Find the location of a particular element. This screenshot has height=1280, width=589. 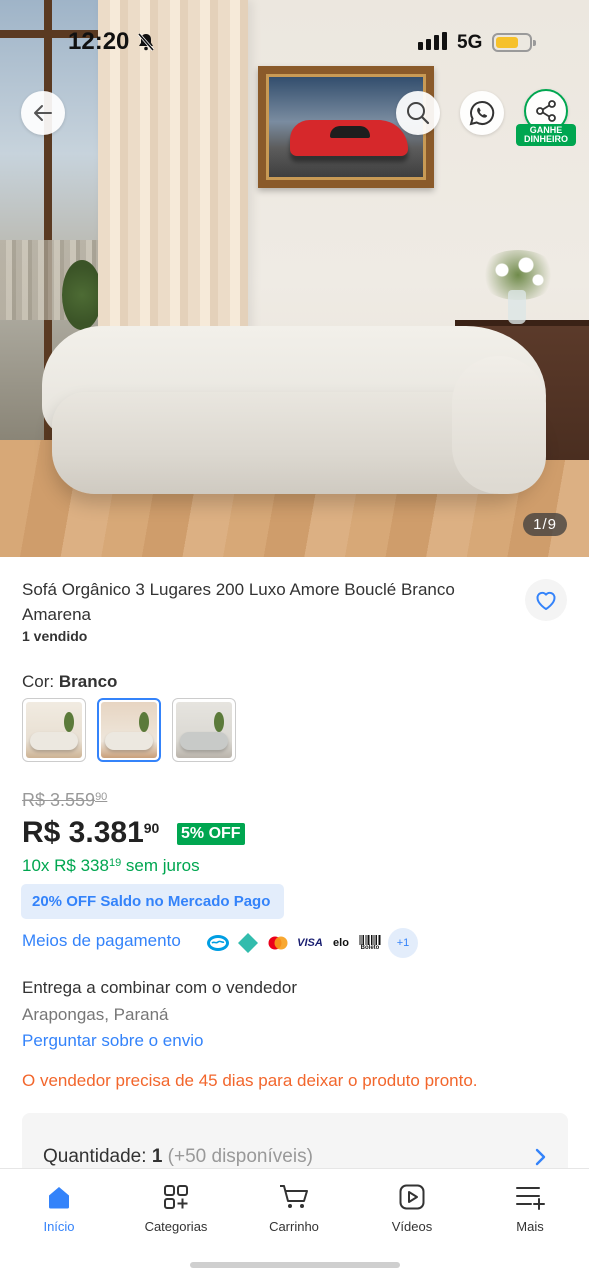

whatsapp-icon is located at coordinates (482, 113).